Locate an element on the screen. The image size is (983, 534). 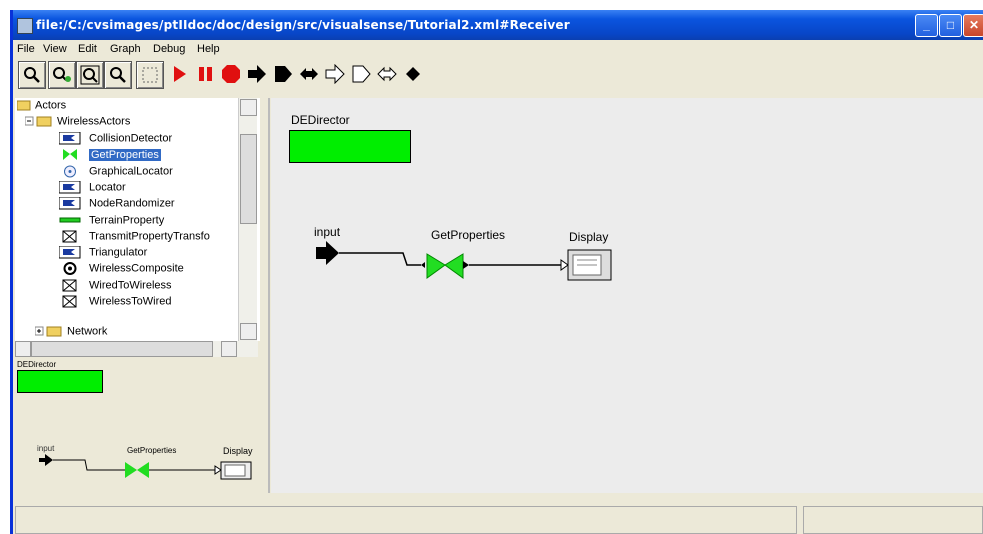
port-input-button is located at coordinates (257, 74).